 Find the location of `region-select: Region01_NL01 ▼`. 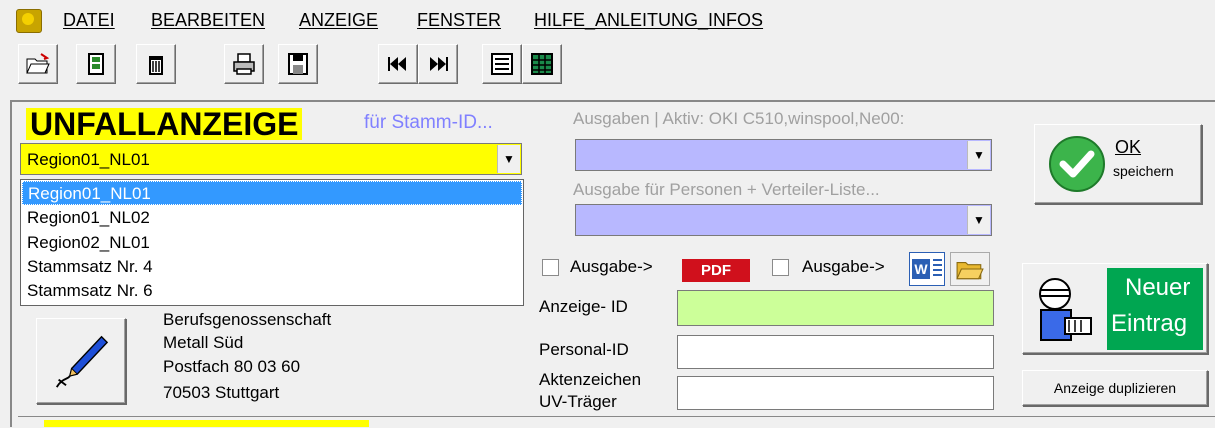

region-select: Region01_NL01 ▼ is located at coordinates (271, 159).